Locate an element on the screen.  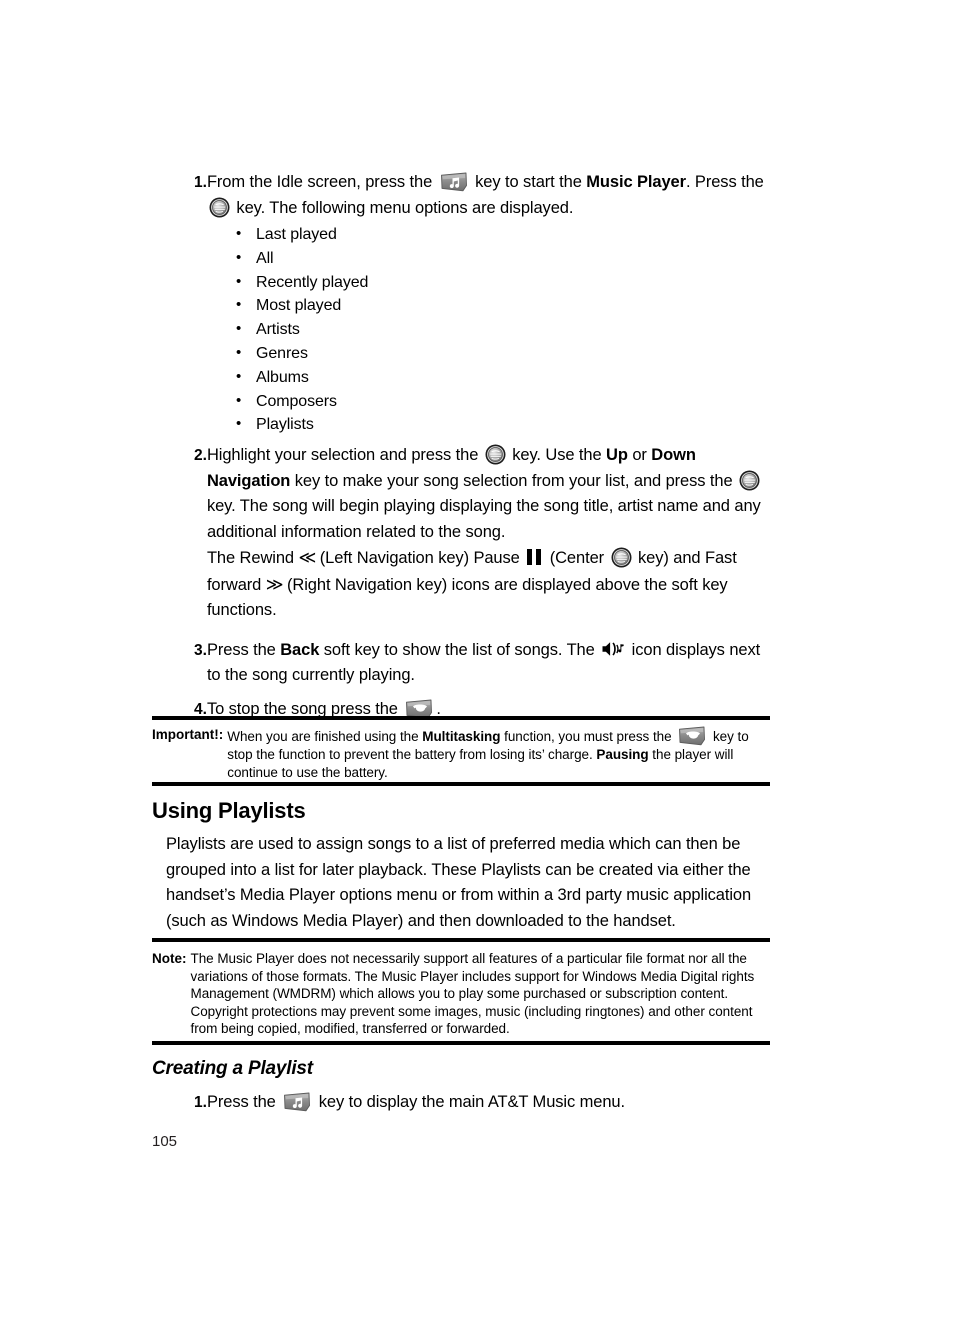
navigation-chevron-glyph: ≫ is located at coordinates (274, 584).